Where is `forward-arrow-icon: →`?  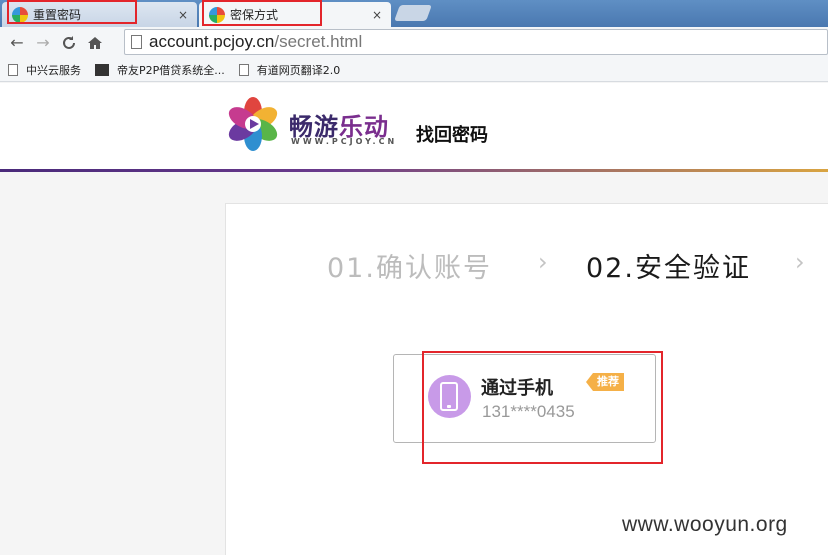 forward-arrow-icon: → is located at coordinates (43, 43).